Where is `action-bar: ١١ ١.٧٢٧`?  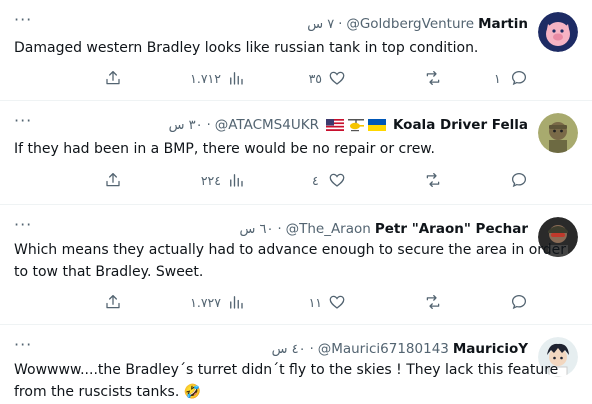 action-bar: ١١ ١.٧٢٧ is located at coordinates (296, 305).